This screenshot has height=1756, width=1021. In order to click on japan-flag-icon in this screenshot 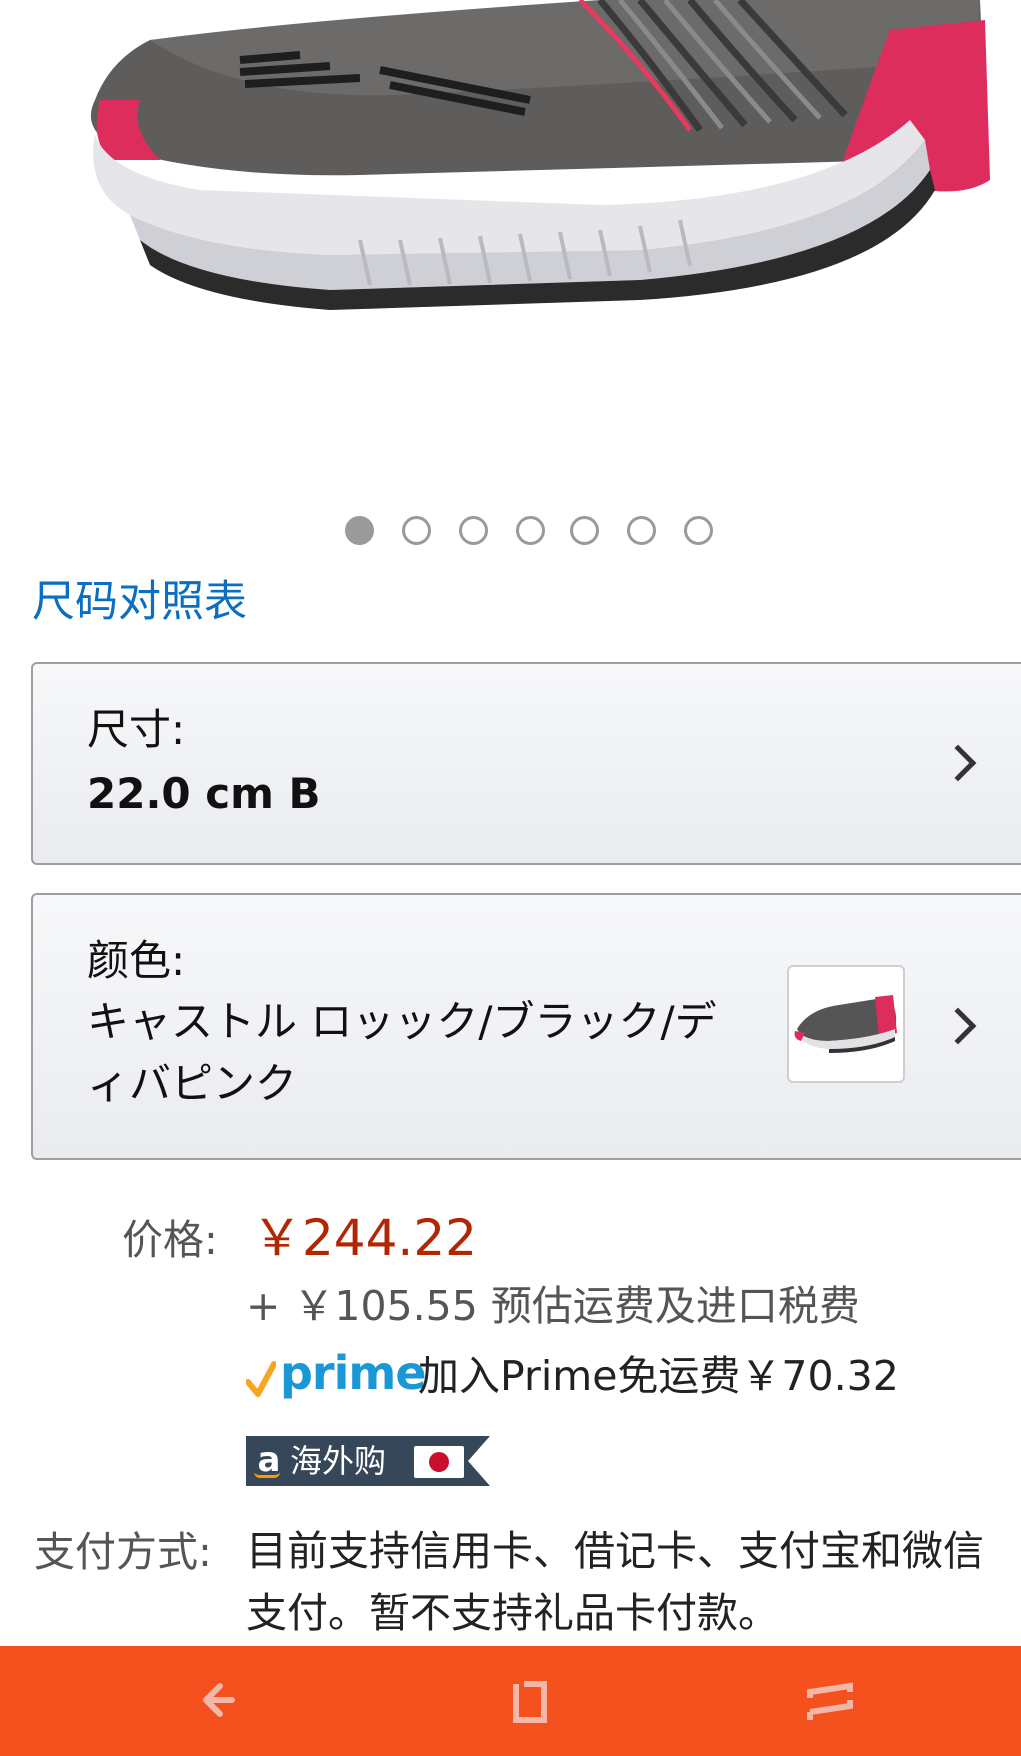, I will do `click(439, 1462)`.